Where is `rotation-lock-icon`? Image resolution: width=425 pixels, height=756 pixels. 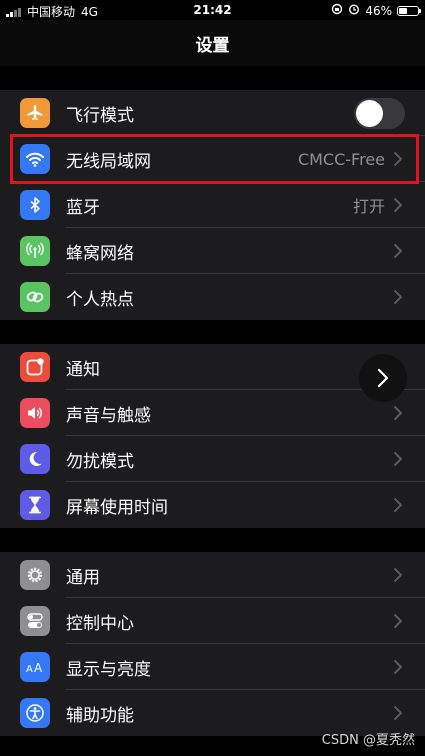
rotation-lock-icon is located at coordinates (337, 10).